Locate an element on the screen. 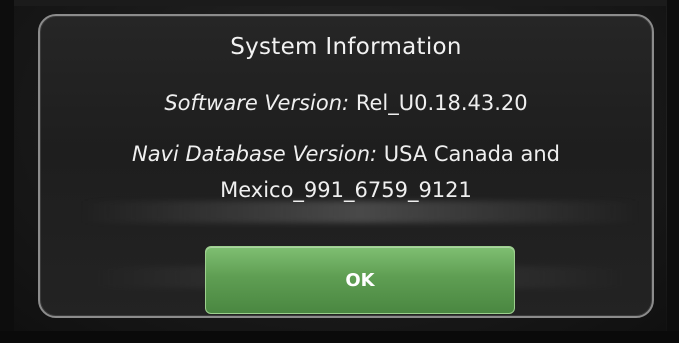  ok-button-label: OK is located at coordinates (360, 280).